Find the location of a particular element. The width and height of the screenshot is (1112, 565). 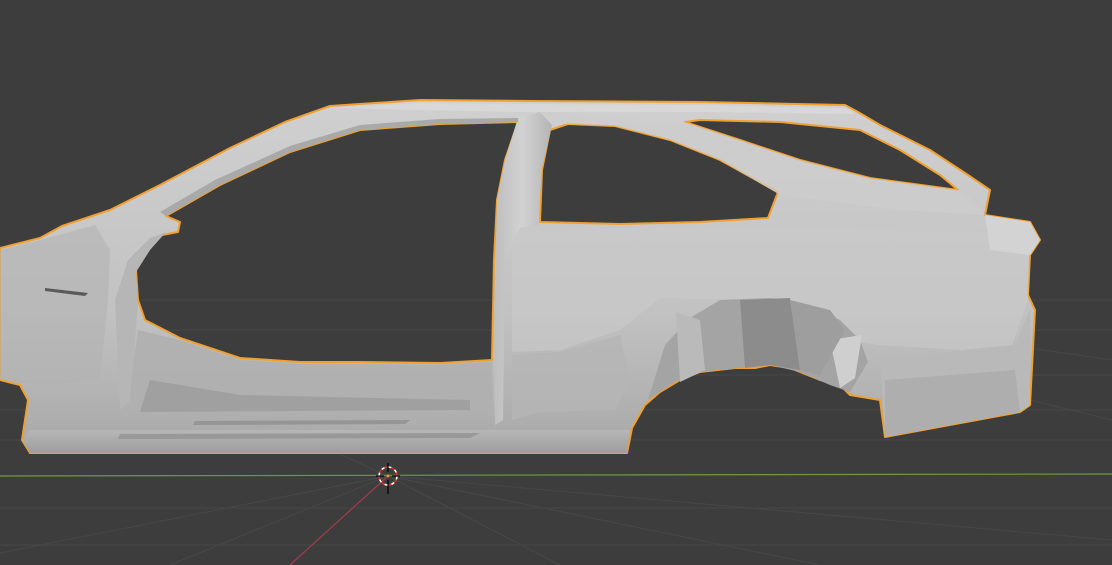

rear-bumper-lip is located at coordinates (1012, 235).